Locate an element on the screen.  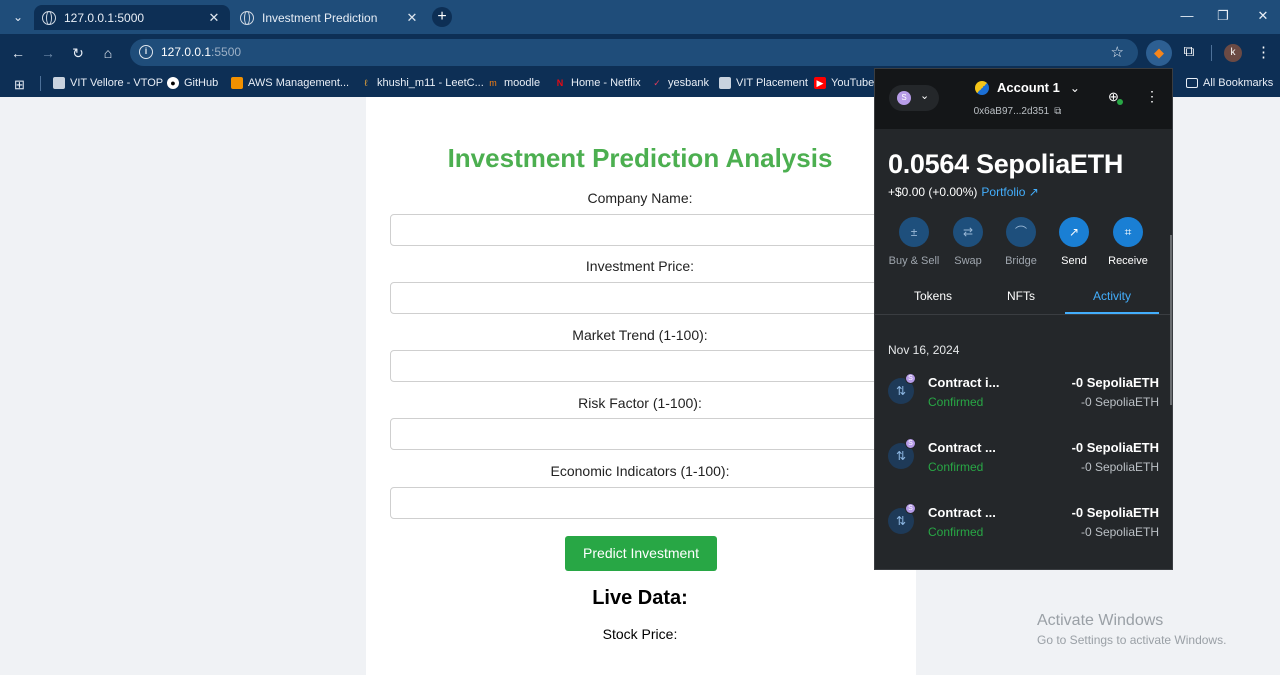
globe-icon is located at coordinates (247, 17).